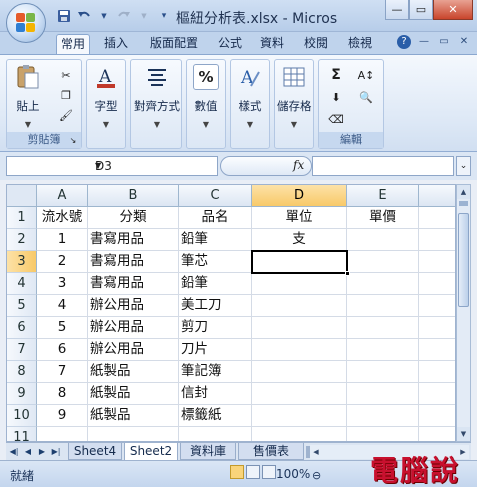  I want to click on cell-f2, so click(437, 240).